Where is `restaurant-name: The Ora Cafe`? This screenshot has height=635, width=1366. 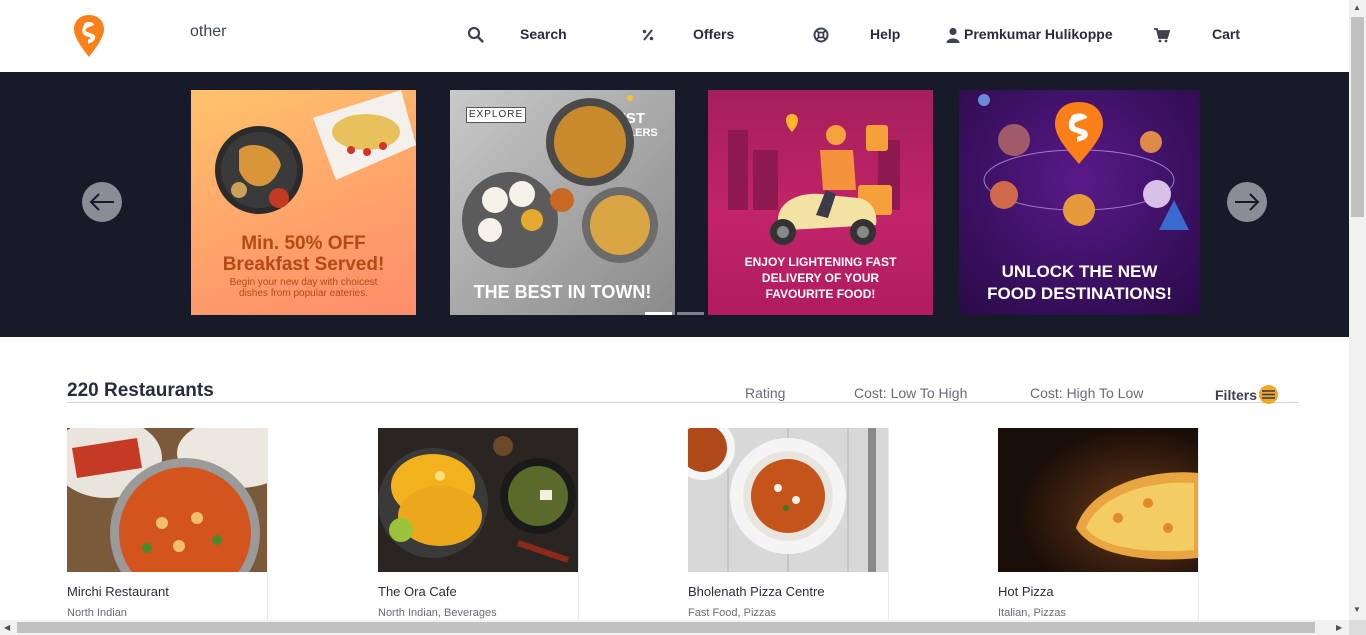 restaurant-name: The Ora Cafe is located at coordinates (417, 591).